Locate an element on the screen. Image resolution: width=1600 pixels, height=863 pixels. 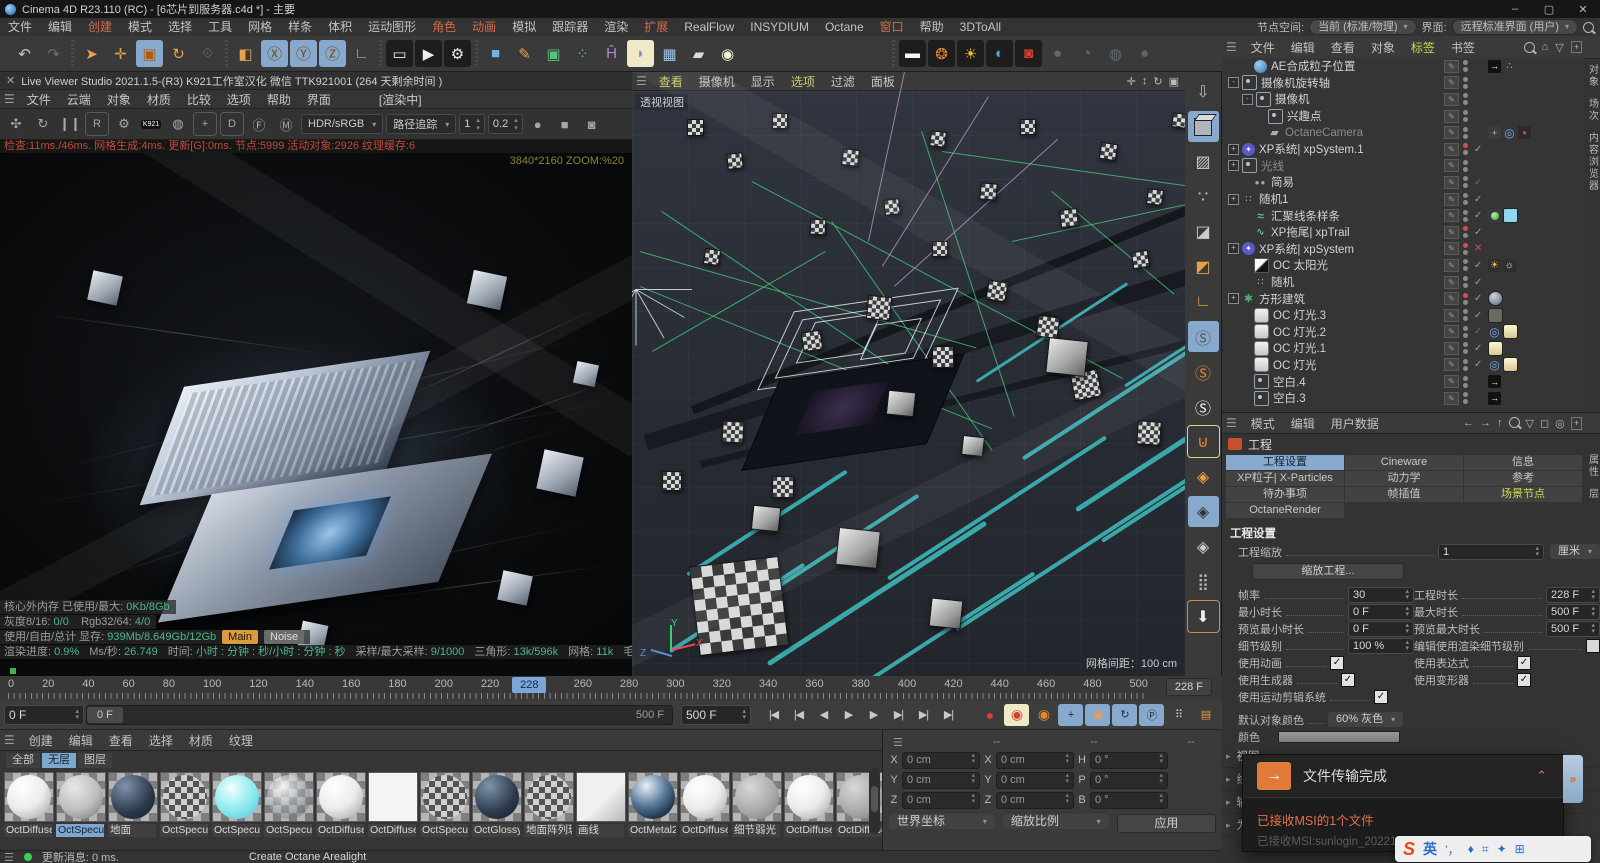
microphone-icon: ♦ is located at coordinates (1471, 849).